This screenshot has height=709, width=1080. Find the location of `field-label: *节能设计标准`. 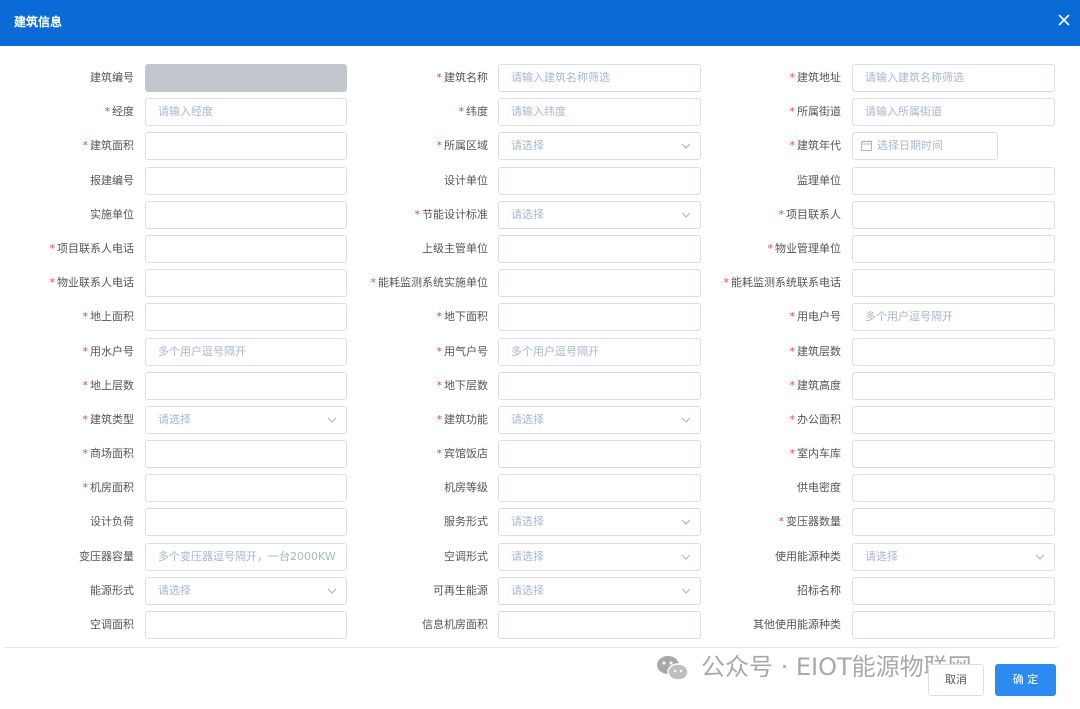

field-label: *节能设计标准 is located at coordinates (452, 215).